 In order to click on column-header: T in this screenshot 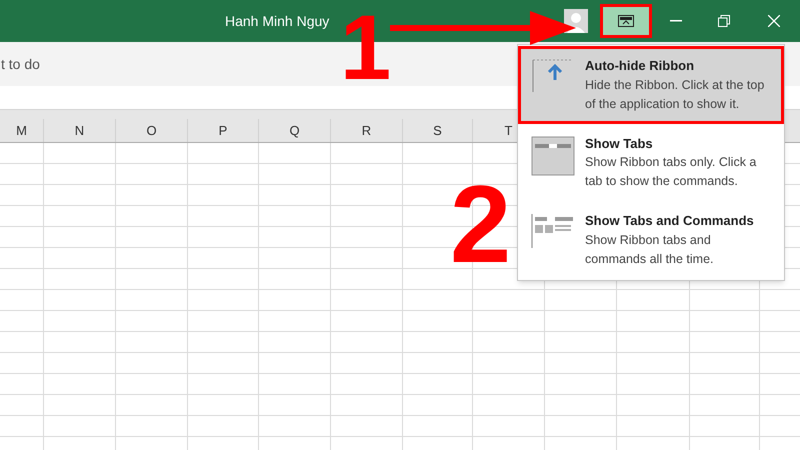, I will do `click(508, 130)`.